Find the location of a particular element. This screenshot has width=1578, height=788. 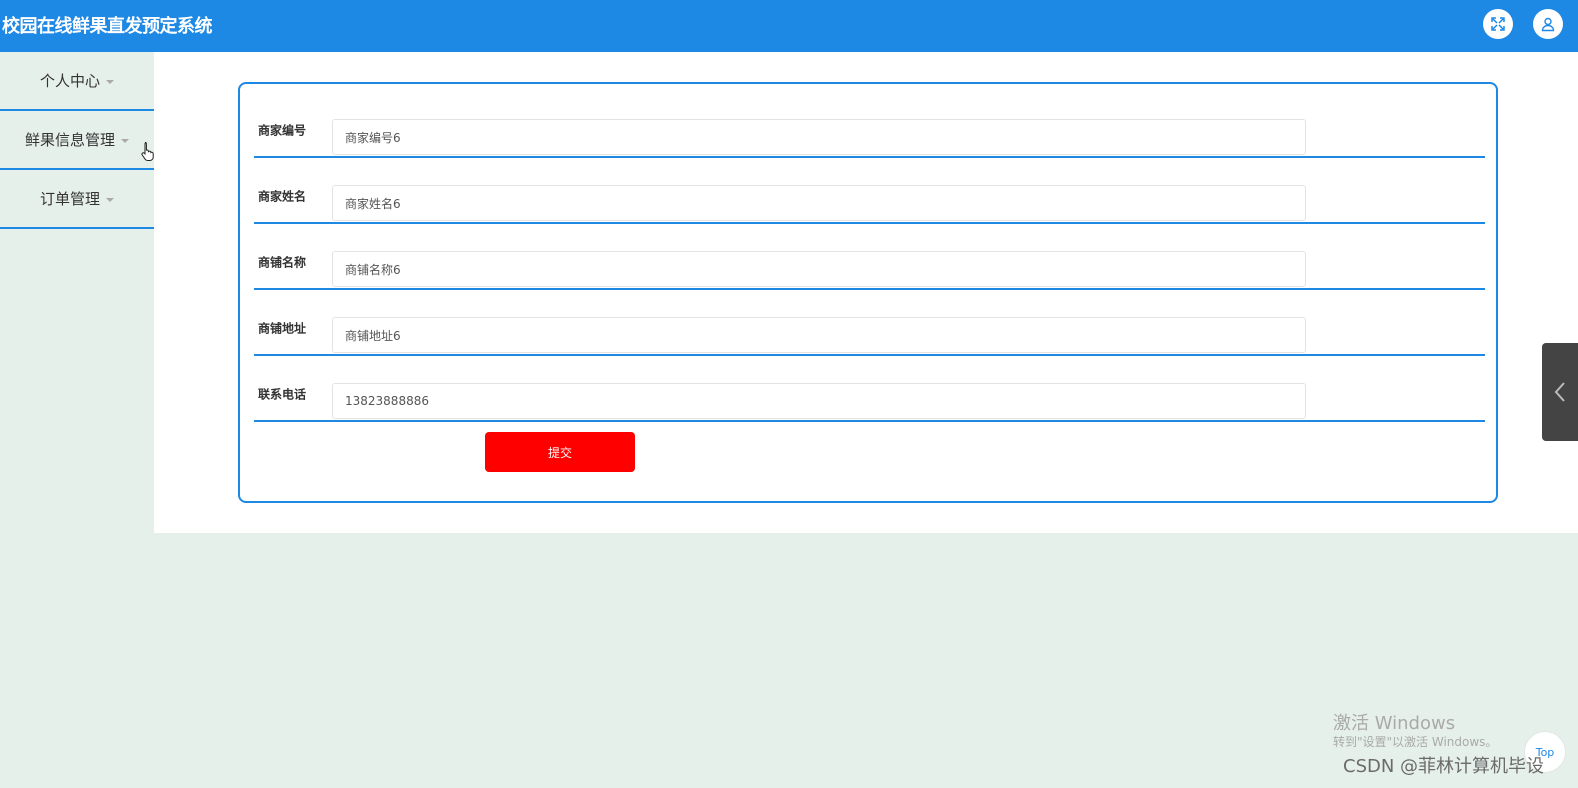

top-bar: 校园在线鲜果直发预定系统 is located at coordinates (789, 26).